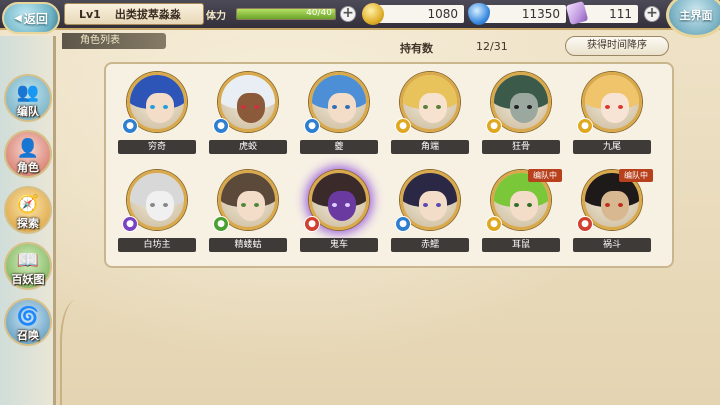 This screenshot has height=405, width=720. What do you see at coordinates (521, 245) in the screenshot?
I see `character-name: 耳鼠` at bounding box center [521, 245].